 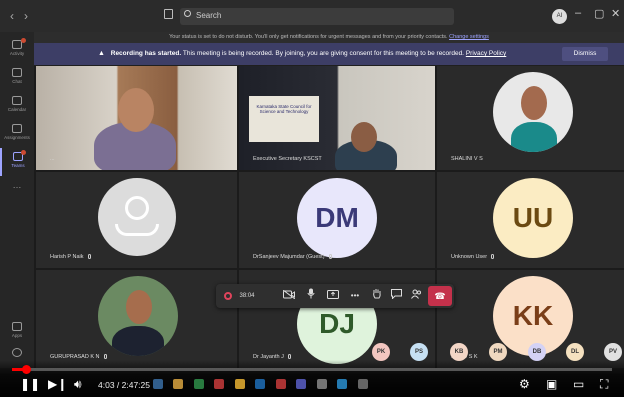 What do you see at coordinates (486, 53) in the screenshot?
I see `privacy-policy-link: Privacy Policy` at bounding box center [486, 53].